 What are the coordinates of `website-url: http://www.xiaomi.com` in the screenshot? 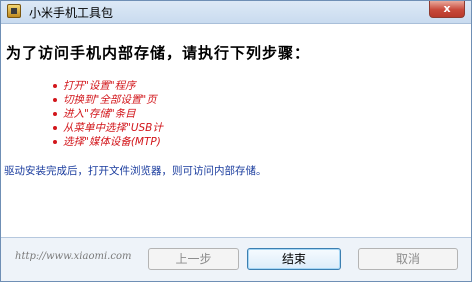 It's located at (73, 256).